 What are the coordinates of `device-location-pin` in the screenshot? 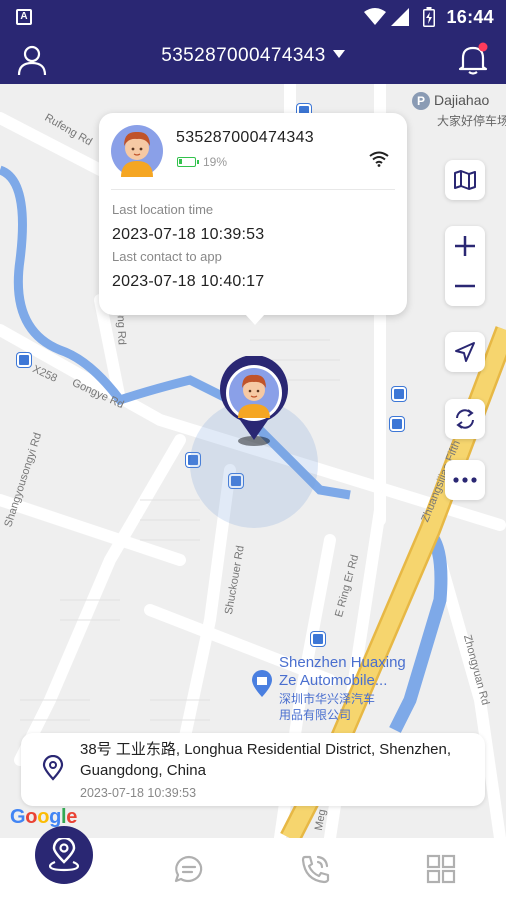 It's located at (254, 402).